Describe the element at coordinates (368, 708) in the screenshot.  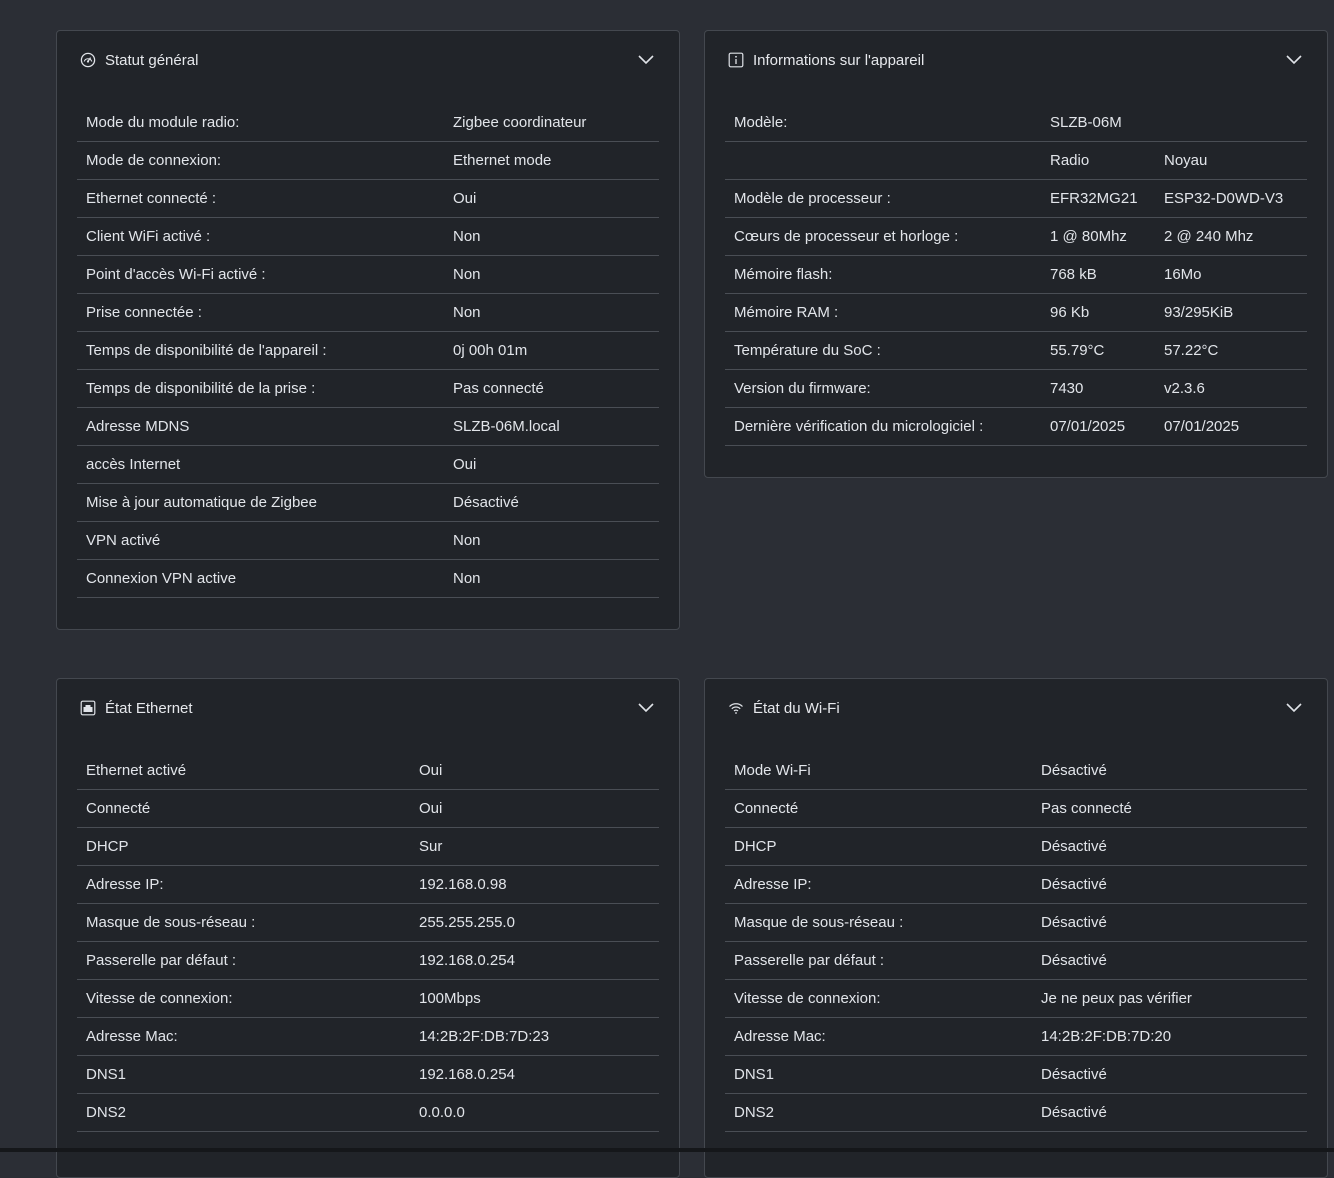
I see `ethernet-card-header: État Ethernet` at that location.